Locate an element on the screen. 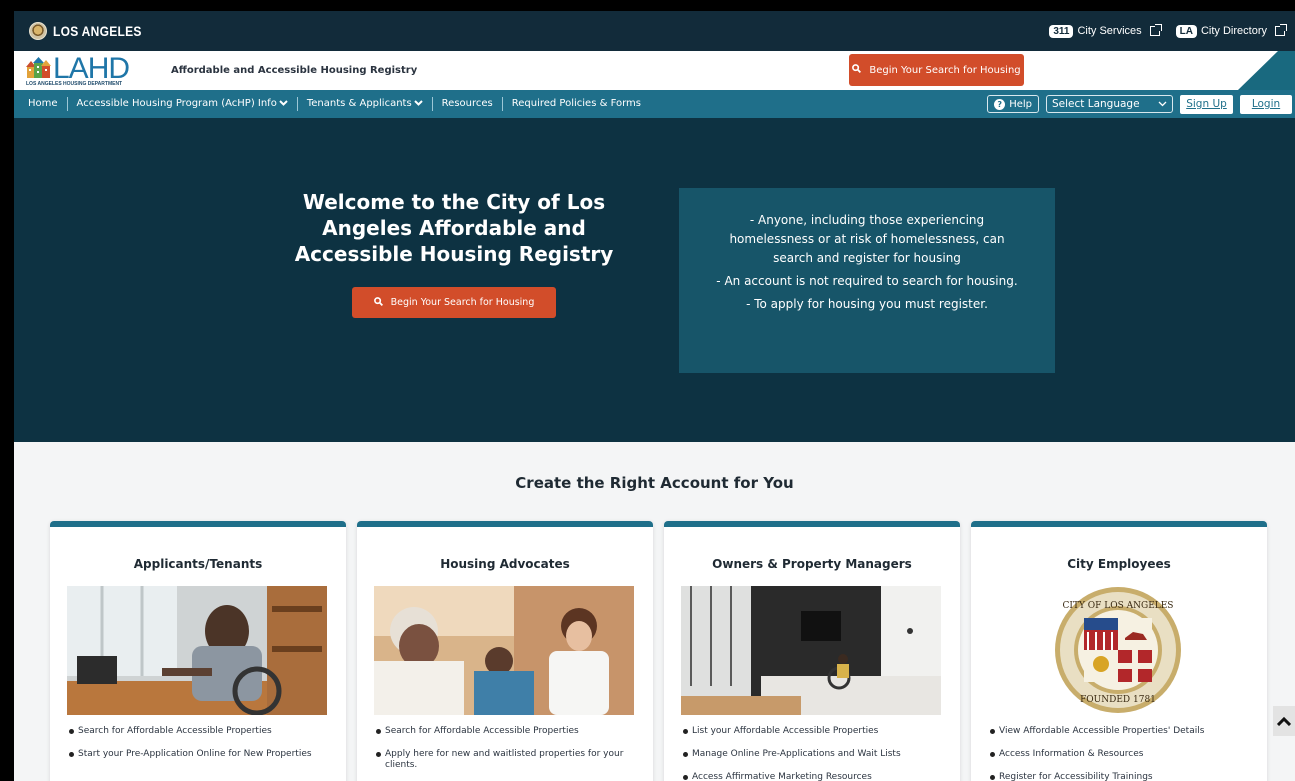  top-black-border is located at coordinates (647, 5).